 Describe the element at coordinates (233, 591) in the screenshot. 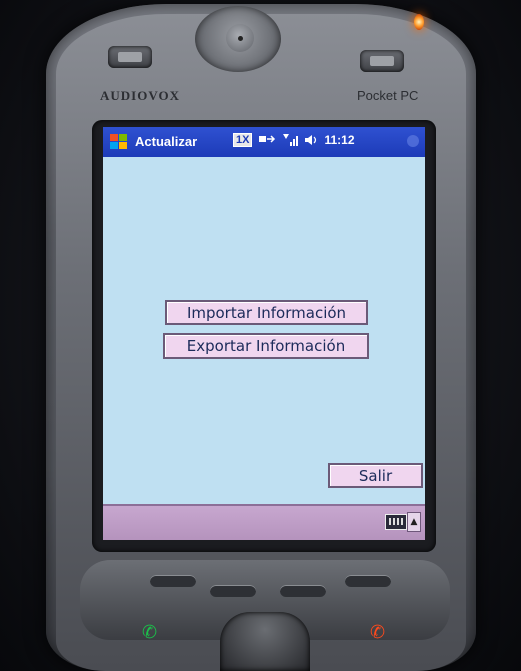

I see `messaging-hardware-button` at that location.